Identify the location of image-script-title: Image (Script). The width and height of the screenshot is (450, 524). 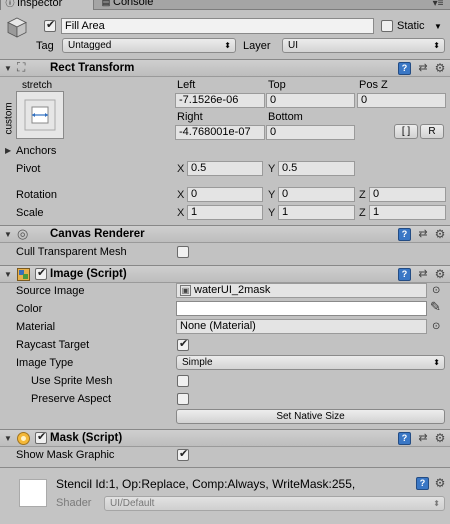
(88, 274).